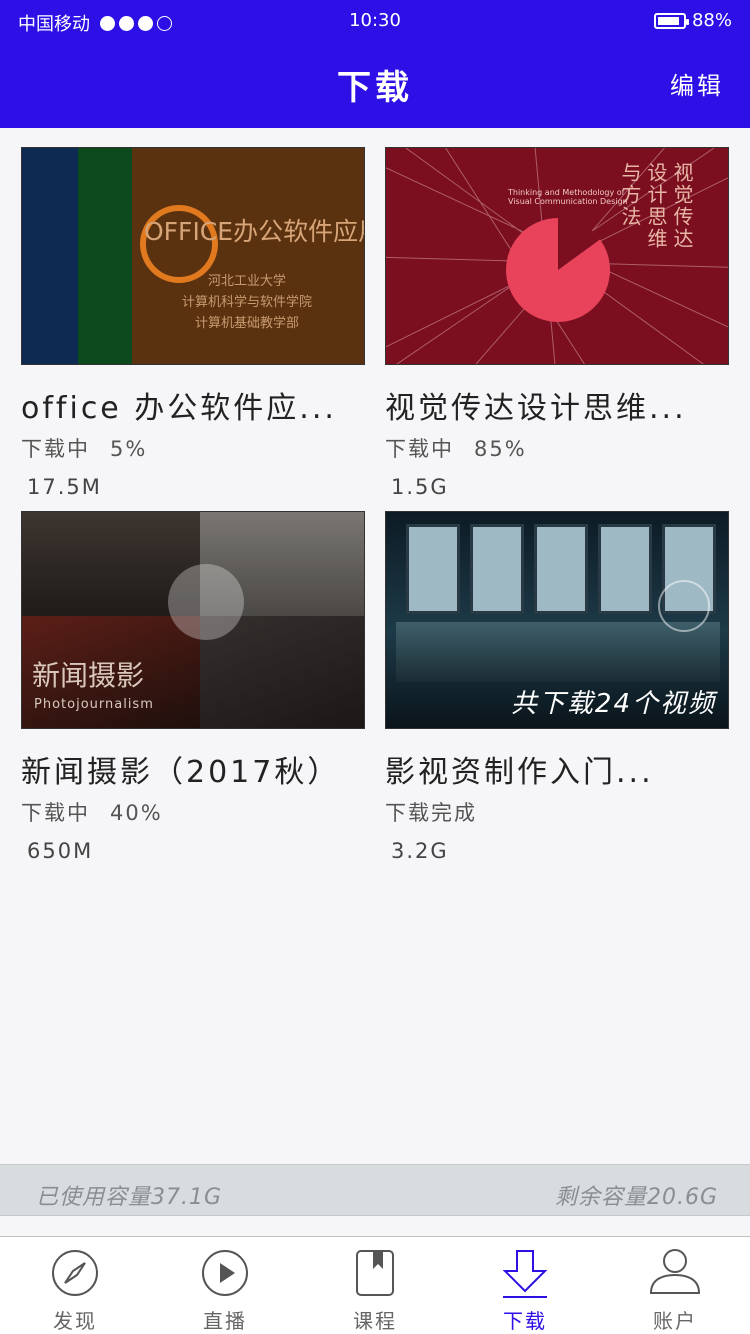 The width and height of the screenshot is (750, 1334). Describe the element at coordinates (557, 448) in the screenshot. I see `download-status: 下载中 85%` at that location.